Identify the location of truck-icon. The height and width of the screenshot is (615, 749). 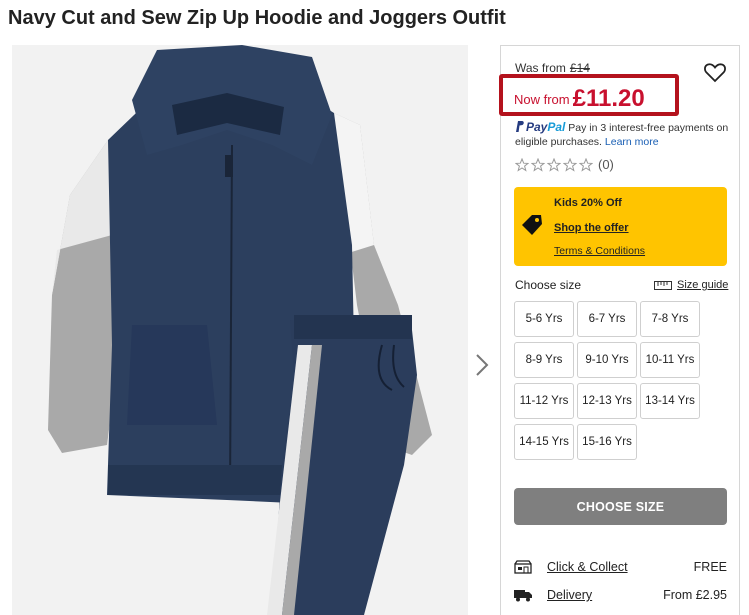
(523, 596).